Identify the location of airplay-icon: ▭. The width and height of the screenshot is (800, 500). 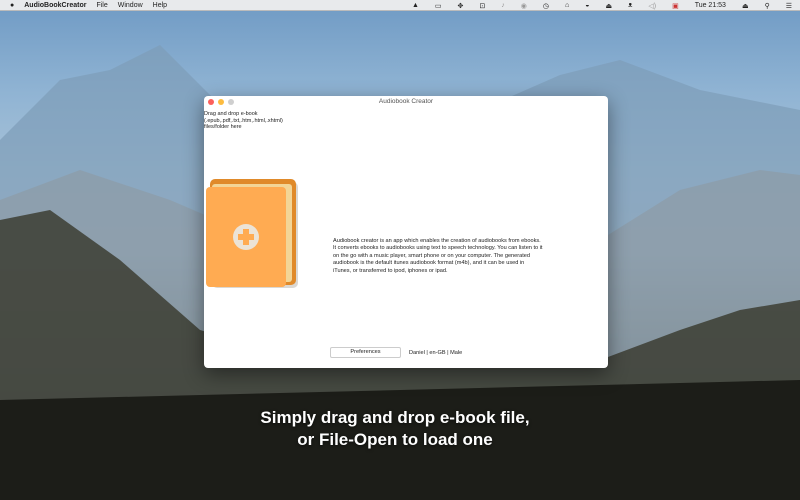
(438, 6).